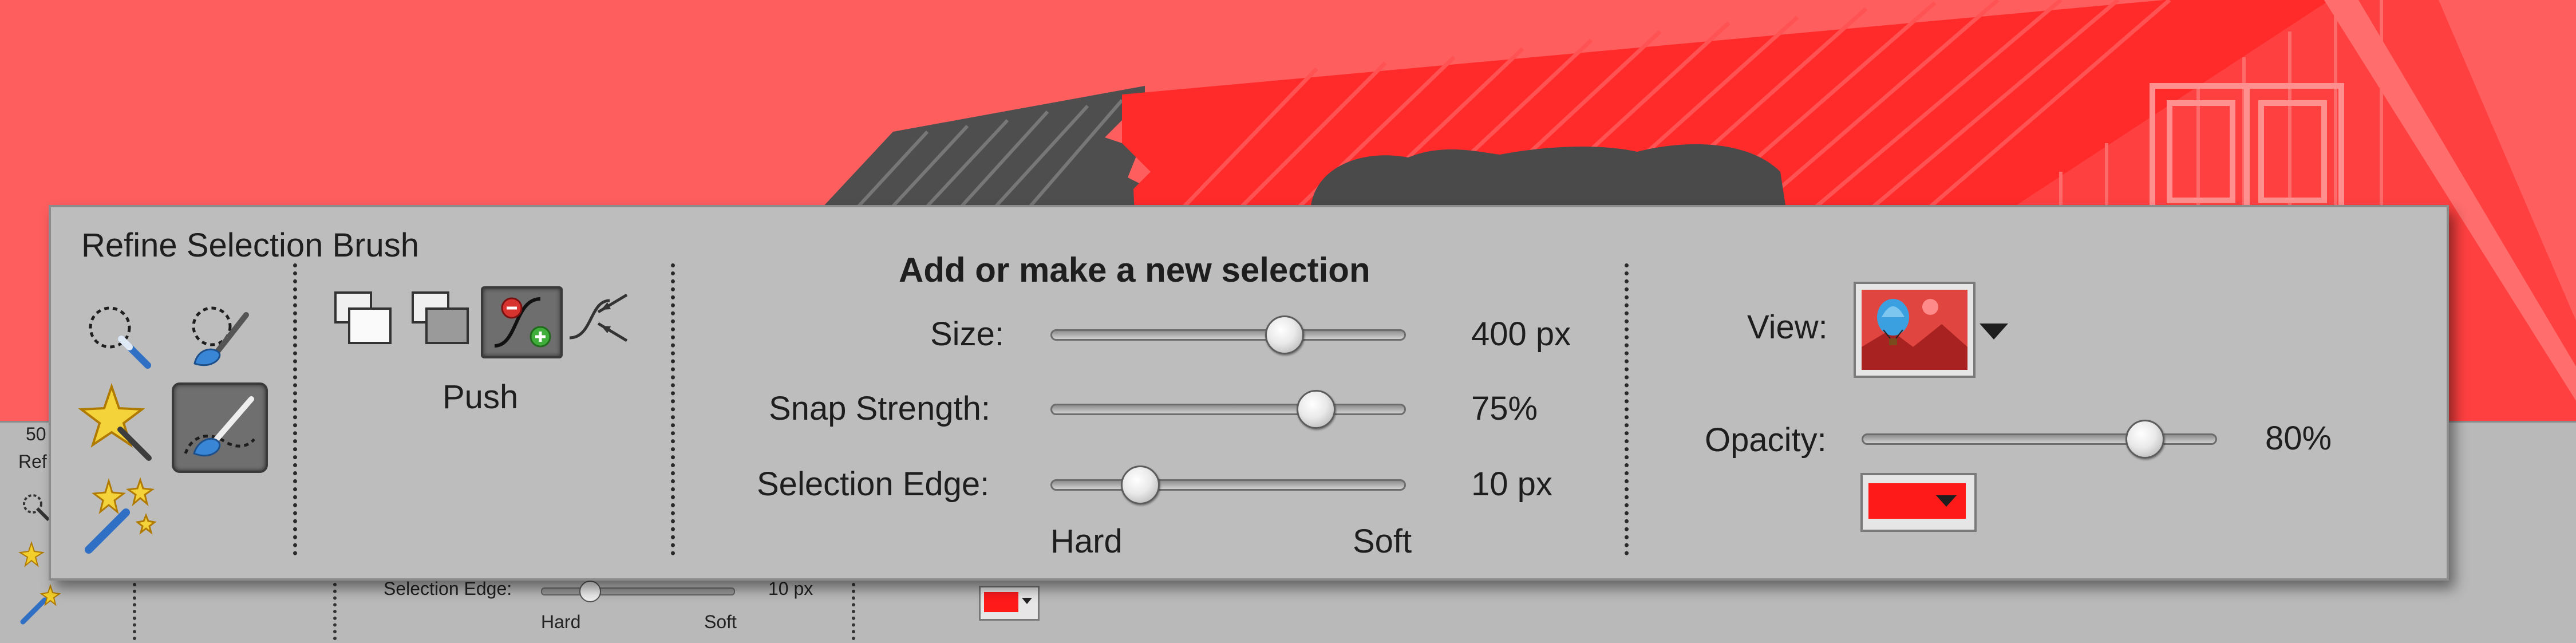 This screenshot has height=643, width=2576. I want to click on edge-soft-label: Soft, so click(1382, 541).